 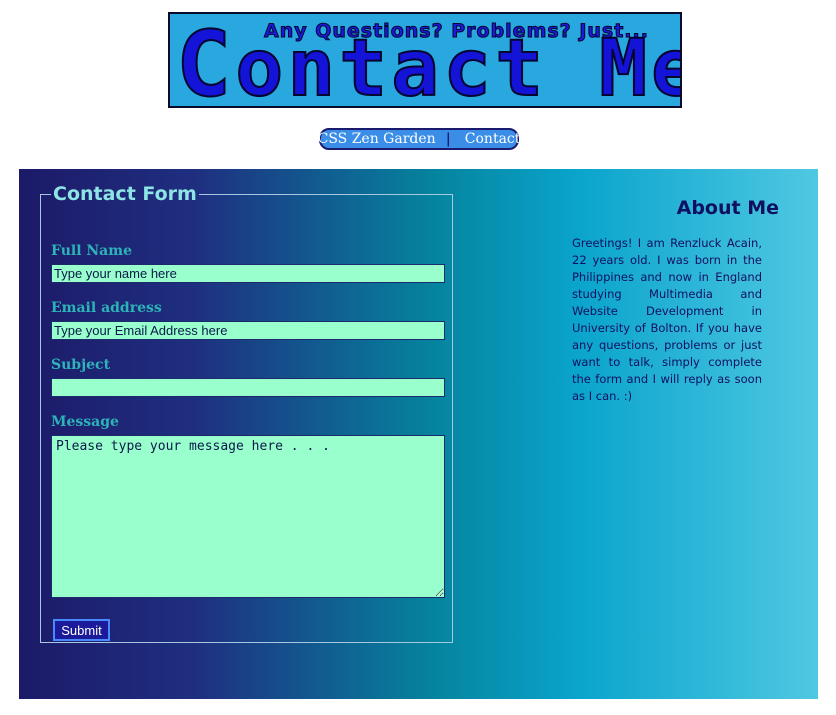 I want to click on email-label: Email address, so click(x=106, y=308).